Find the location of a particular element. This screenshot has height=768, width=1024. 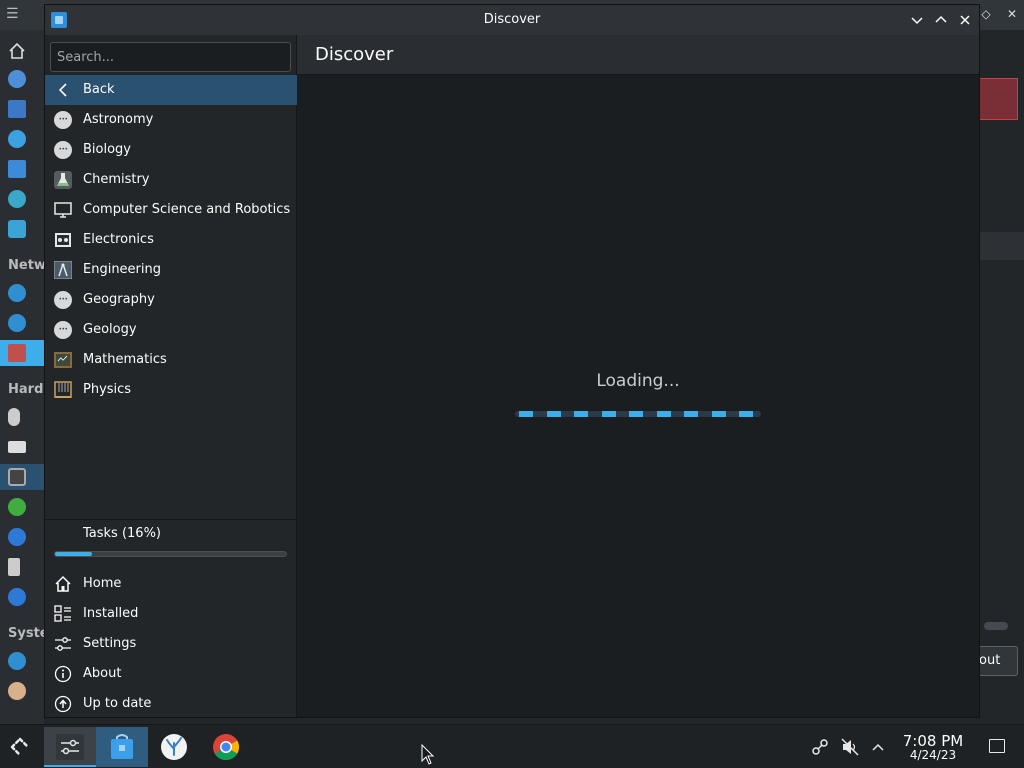

settings-icon is located at coordinates (63, 644).